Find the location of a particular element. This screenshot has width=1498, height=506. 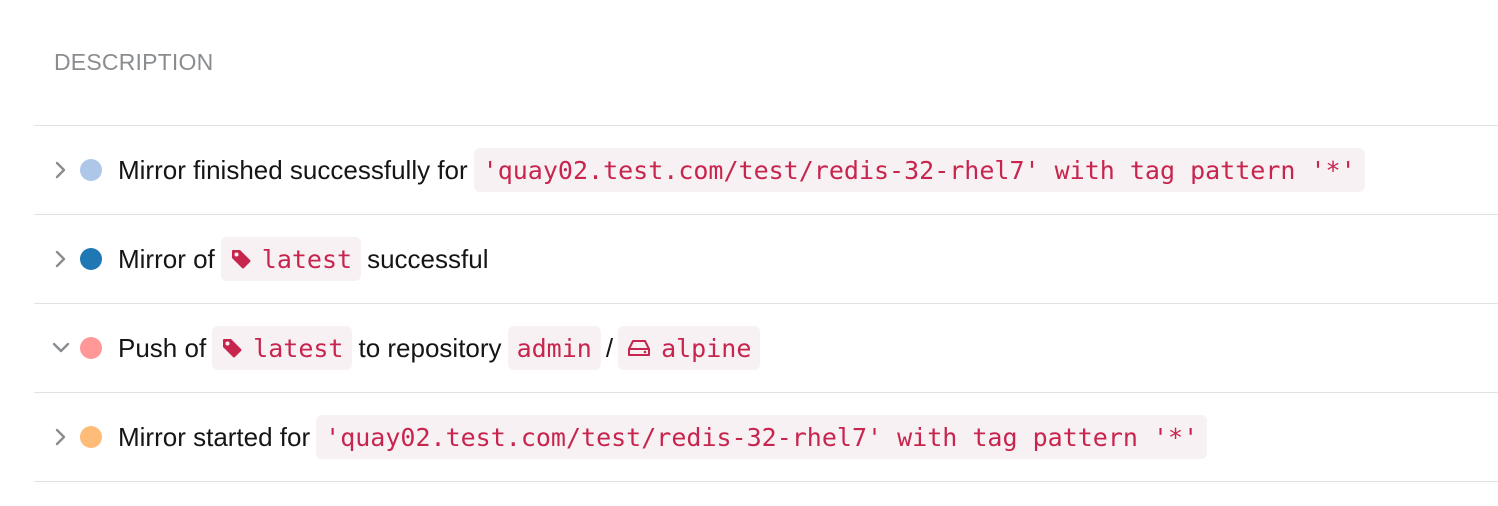

namespace-chip: admin is located at coordinates (554, 348).